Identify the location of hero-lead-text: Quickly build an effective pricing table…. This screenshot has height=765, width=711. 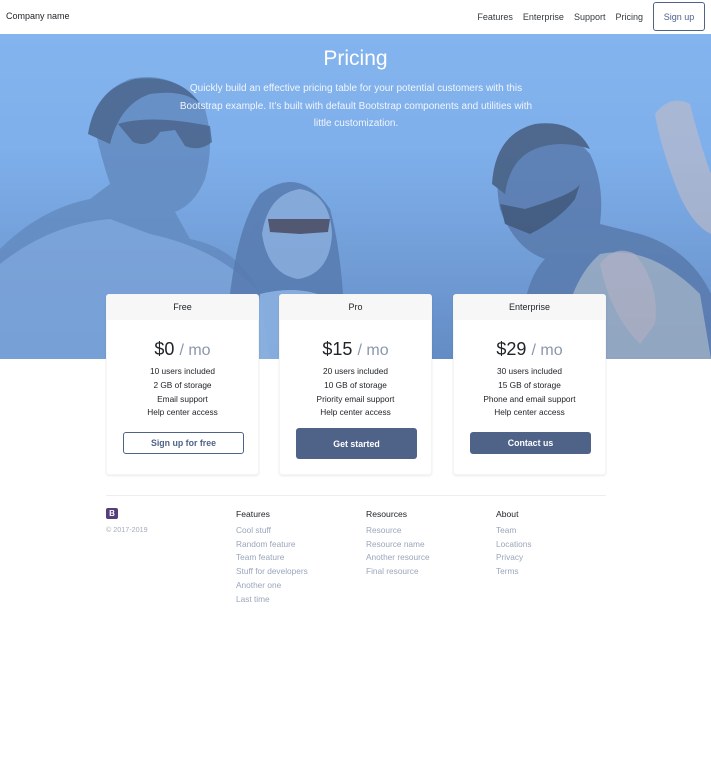
(356, 106).